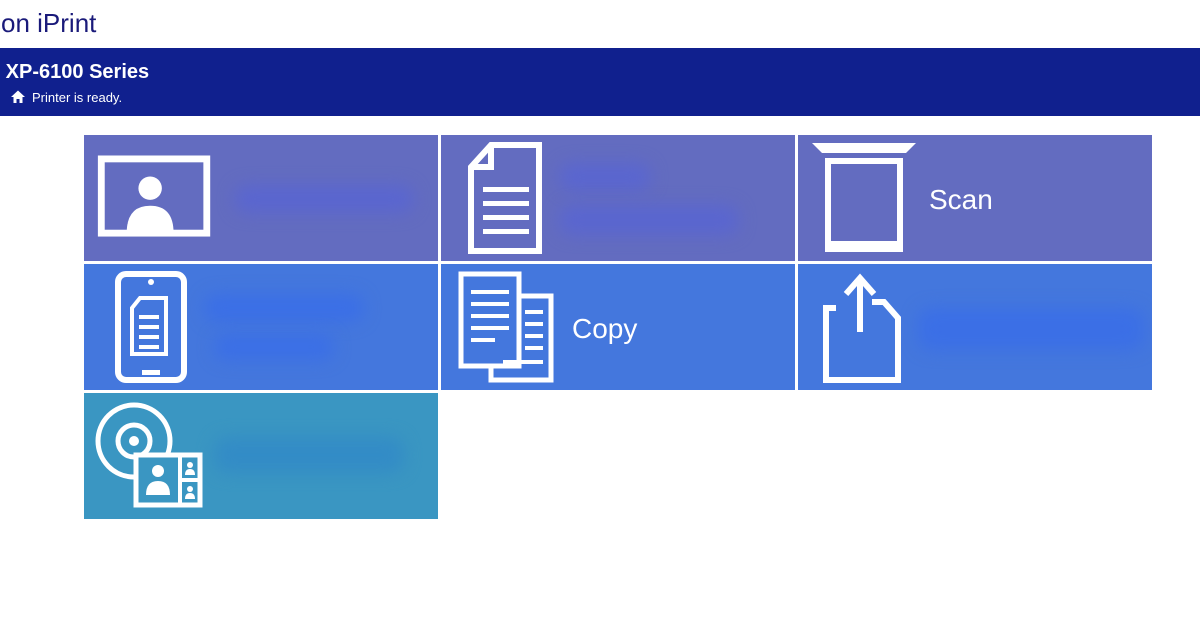 The width and height of the screenshot is (1200, 630). What do you see at coordinates (864, 197) in the screenshot?
I see `scanner-icon` at bounding box center [864, 197].